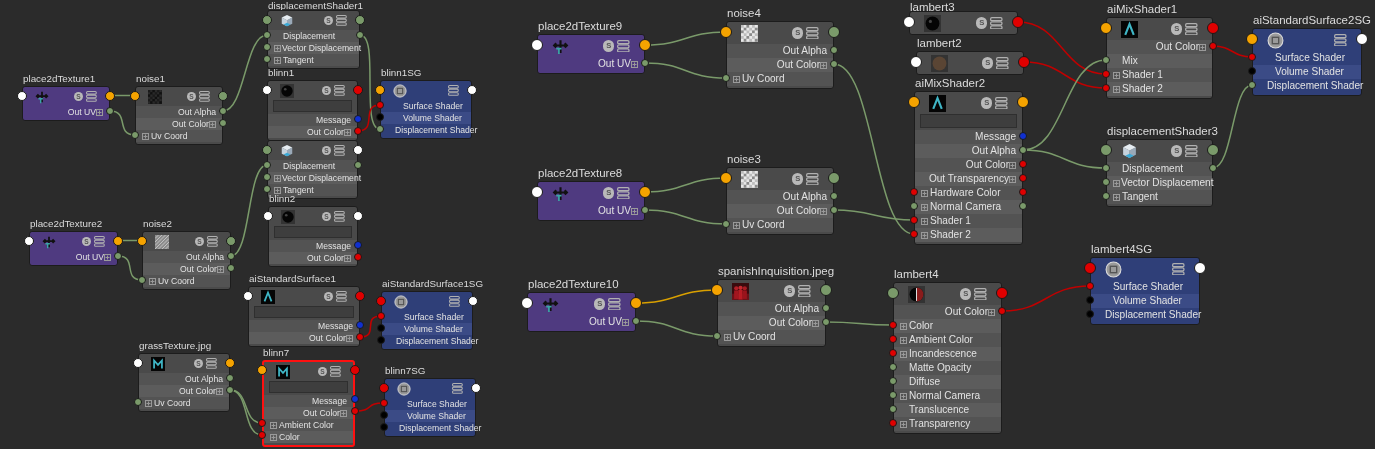 The width and height of the screenshot is (1375, 449). I want to click on attribute-label: Shader 1, so click(950, 221).